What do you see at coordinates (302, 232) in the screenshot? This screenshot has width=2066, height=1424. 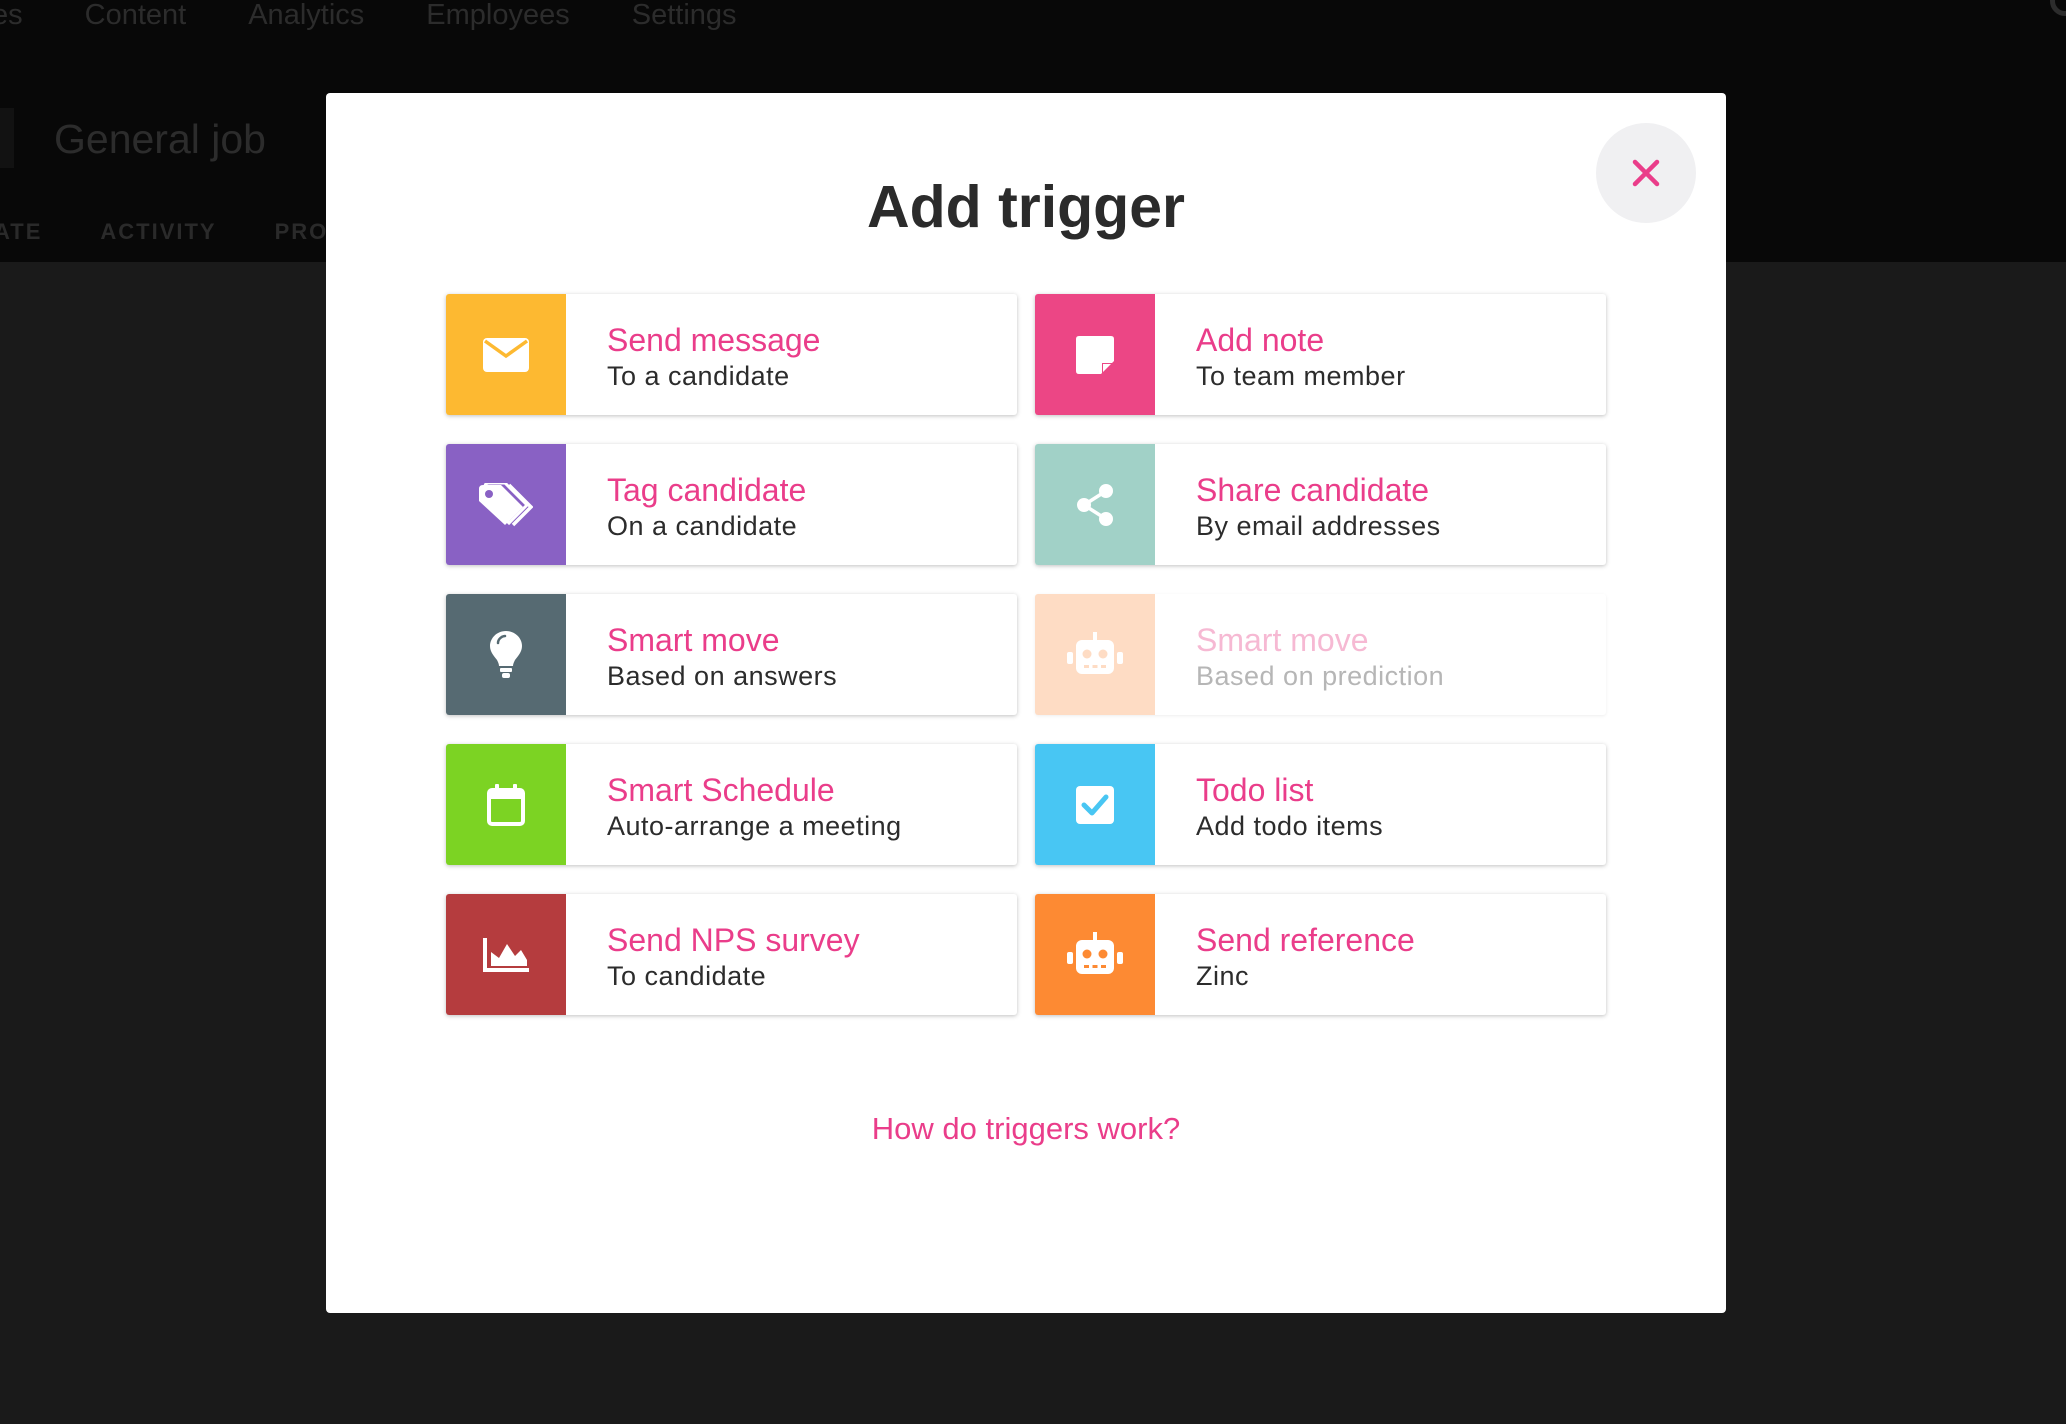 I see `tab-partial-pro: PRO` at bounding box center [302, 232].